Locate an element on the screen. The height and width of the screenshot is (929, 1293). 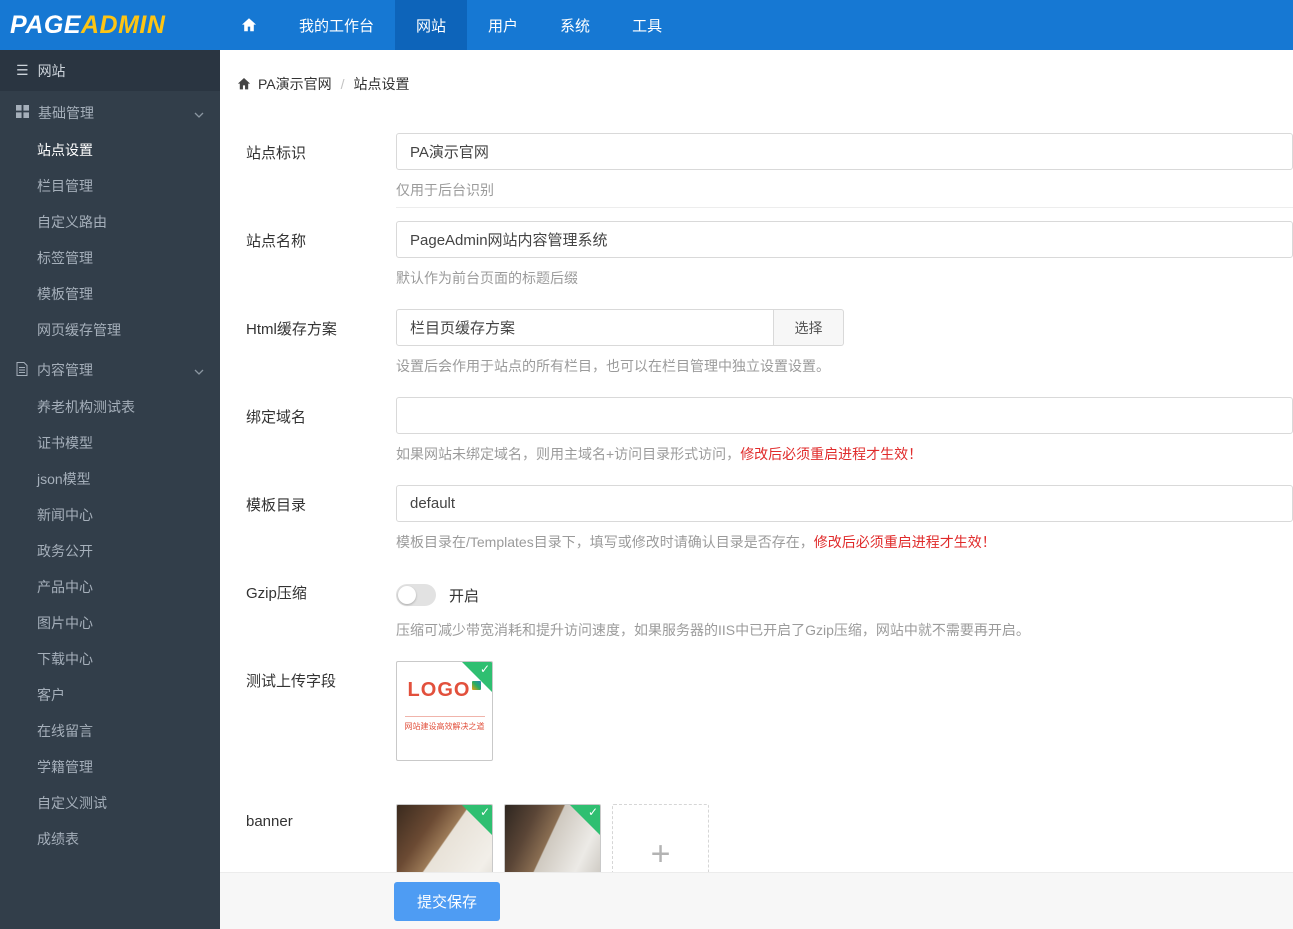
sidebar-item-guestbook: 在线留言 is located at coordinates (110, 731).